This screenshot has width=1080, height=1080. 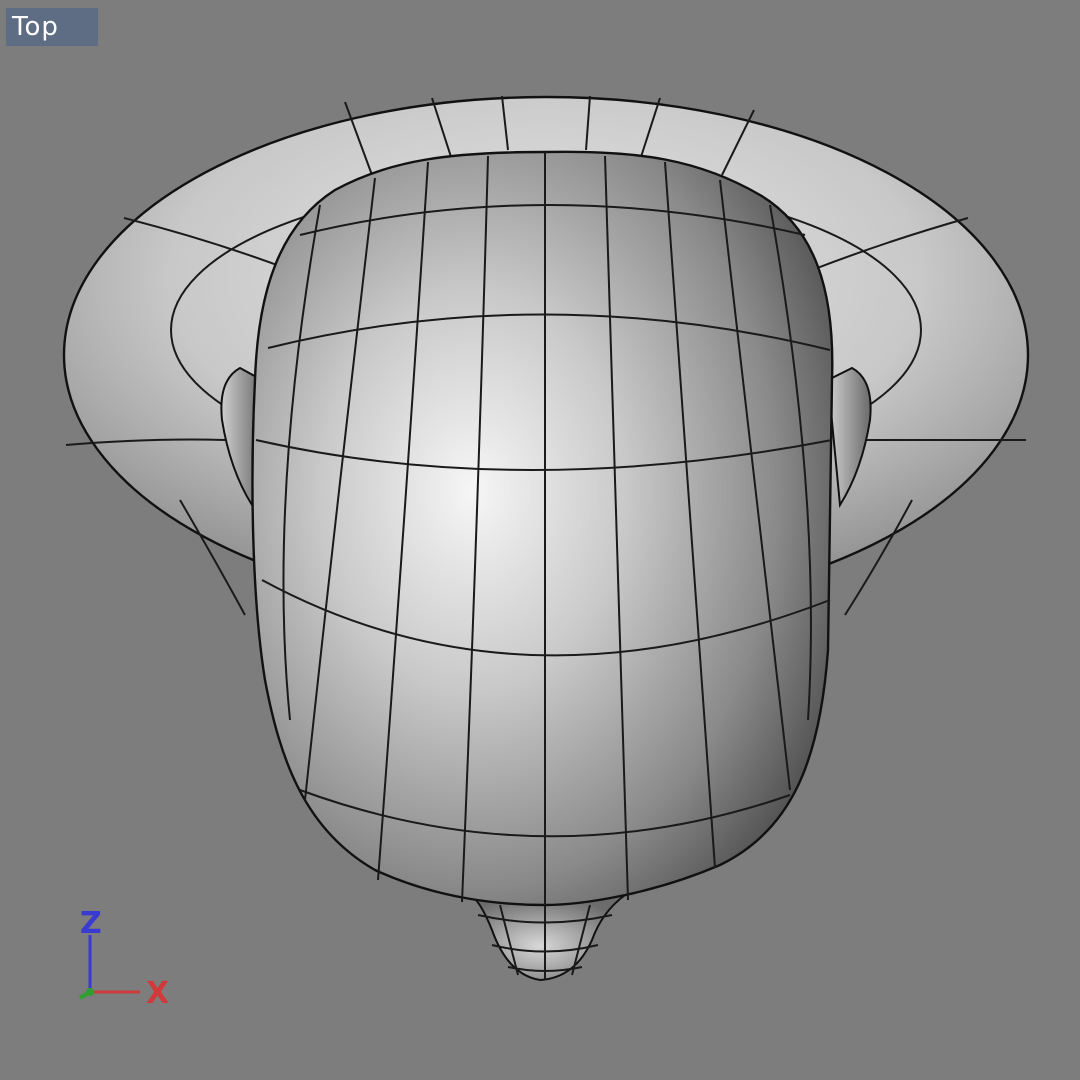 I want to click on axis-triad: Z X, so click(x=123, y=958).